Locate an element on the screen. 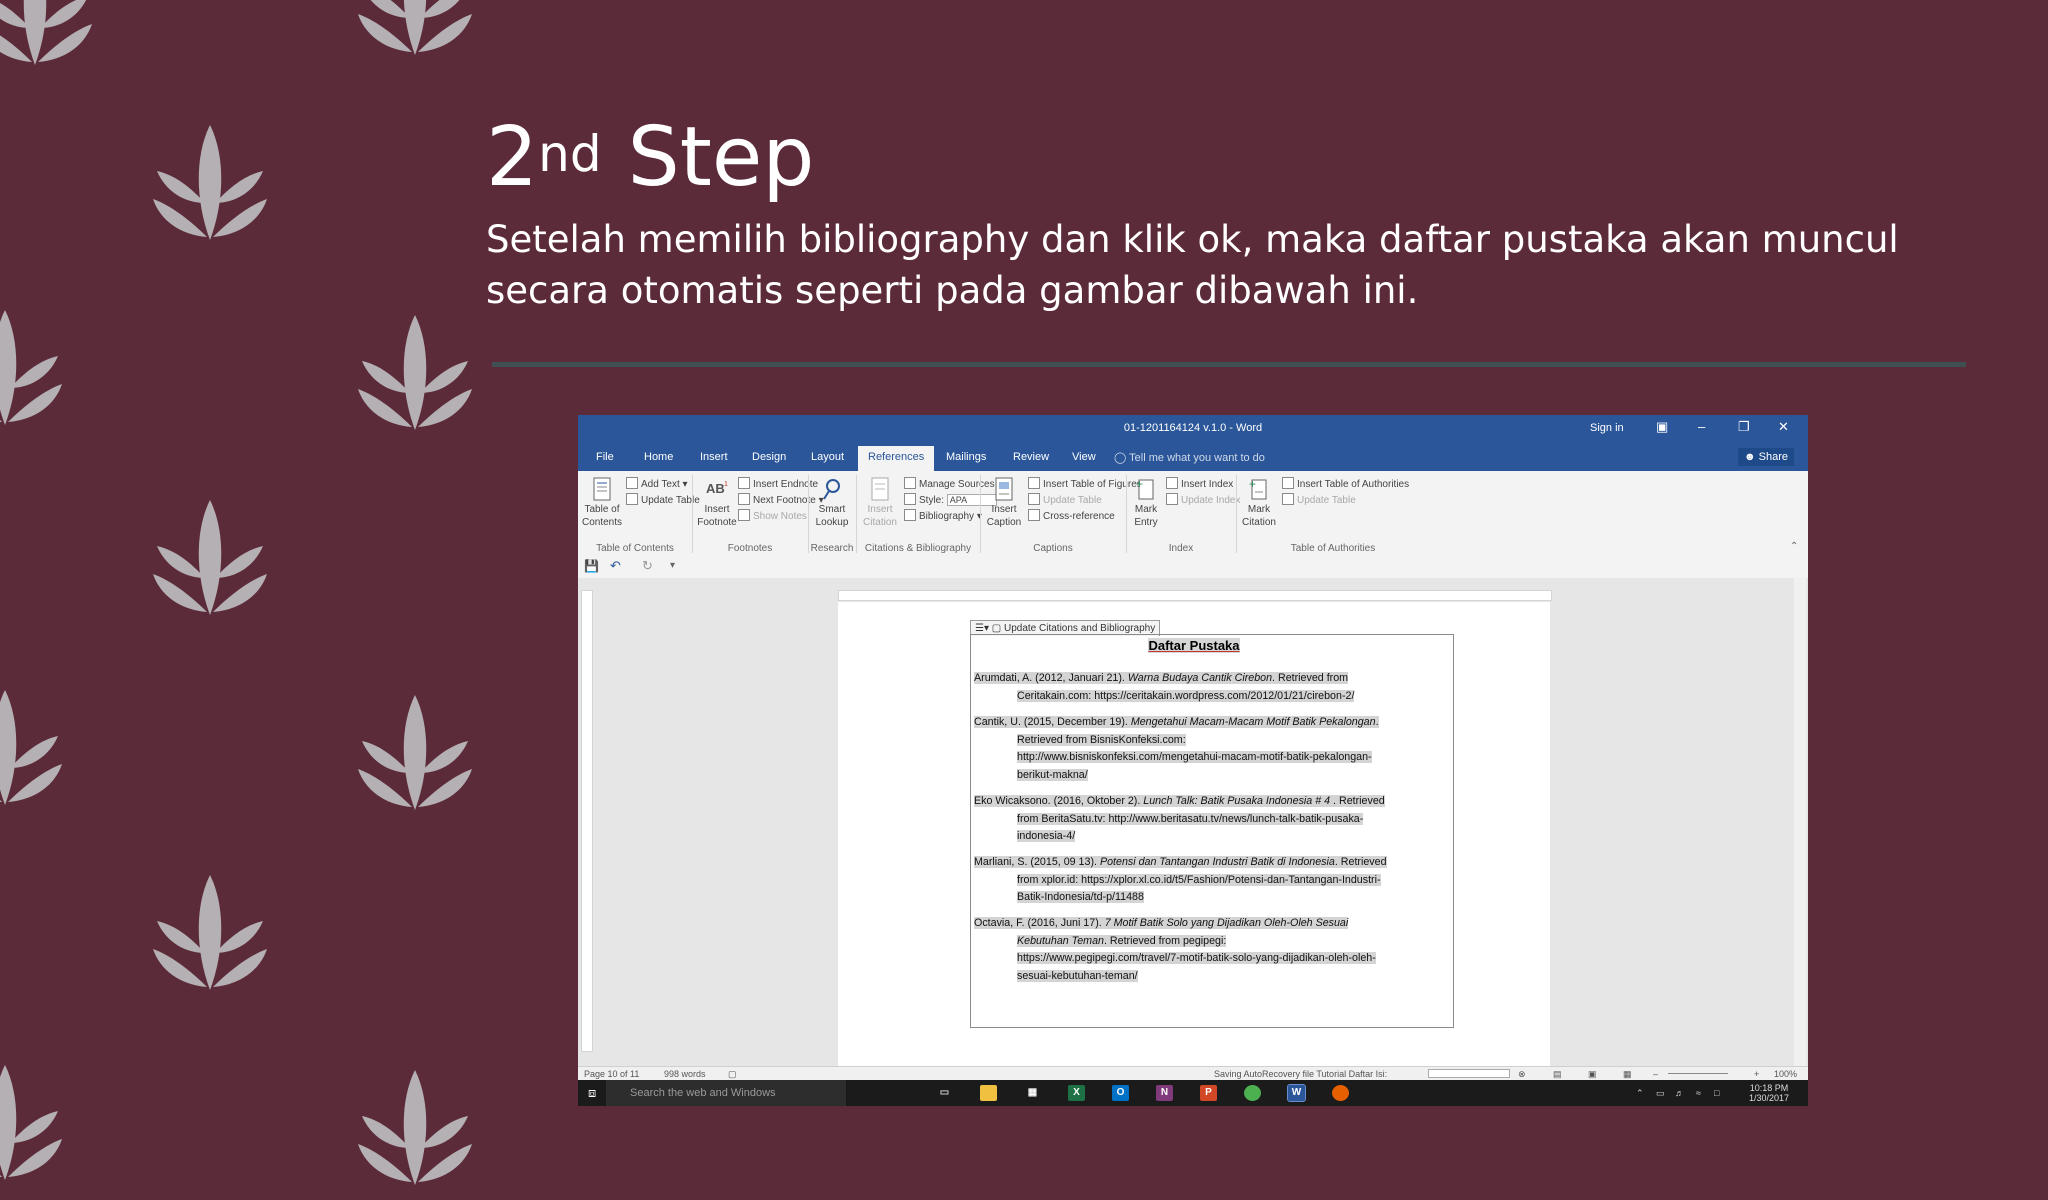 This screenshot has height=1200, width=2048. excel-icon: X is located at coordinates (1076, 1093).